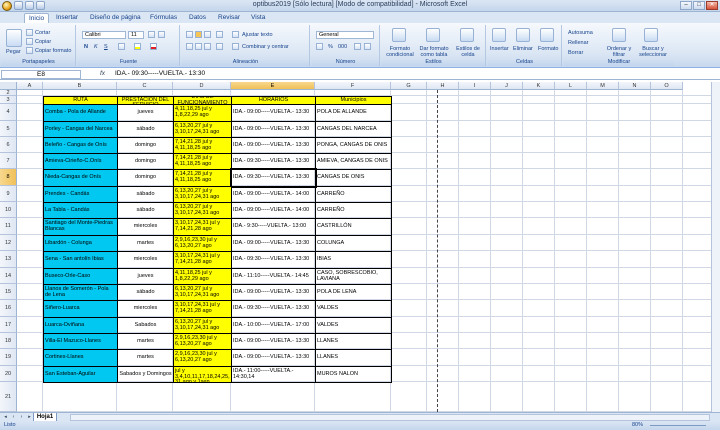  What do you see at coordinates (571, 86) in the screenshot?
I see `column-header: L` at bounding box center [571, 86].